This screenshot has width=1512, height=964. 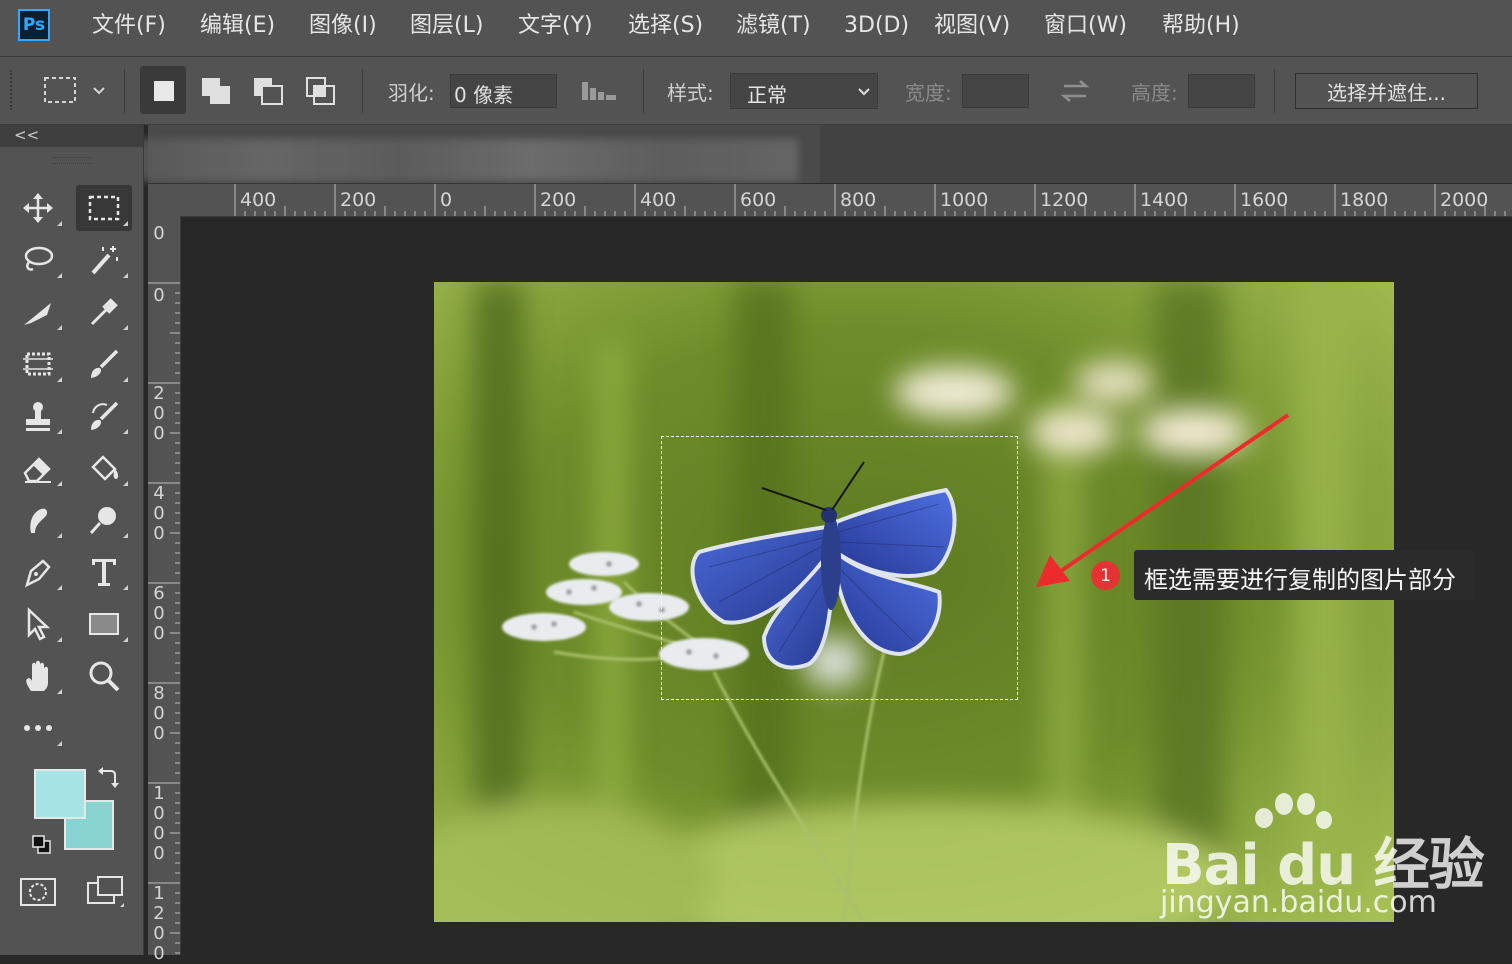 I want to click on menu-help: 帮助(H), so click(x=1201, y=26).